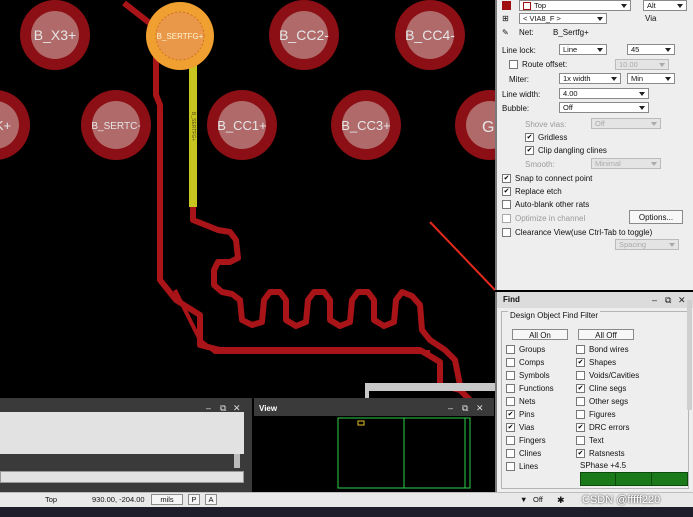 The width and height of the screenshot is (693, 517). I want to click on find-filter-right-item-8: ✔ Ratsnests, so click(600, 453).